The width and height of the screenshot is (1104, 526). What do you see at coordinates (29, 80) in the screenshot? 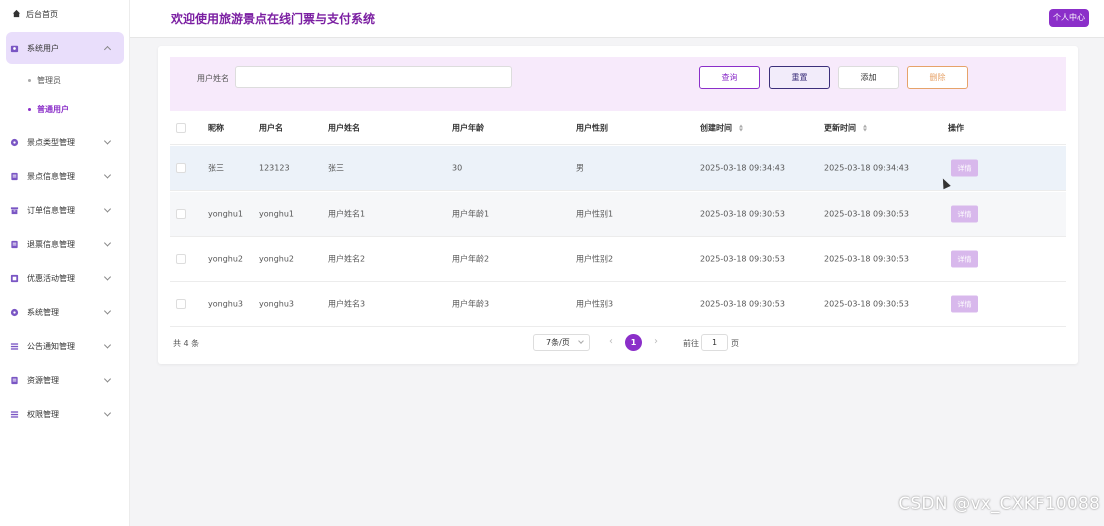
I see `bullet-icon` at bounding box center [29, 80].